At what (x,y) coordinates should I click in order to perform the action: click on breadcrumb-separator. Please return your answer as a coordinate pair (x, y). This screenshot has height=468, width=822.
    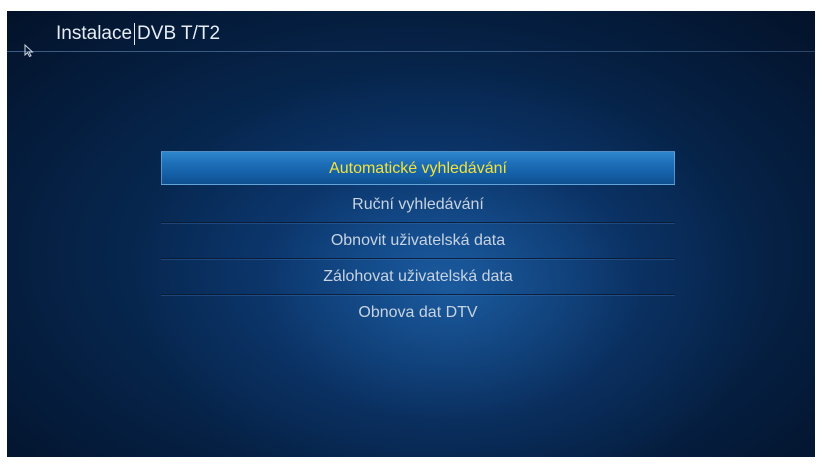
    Looking at the image, I should click on (135, 34).